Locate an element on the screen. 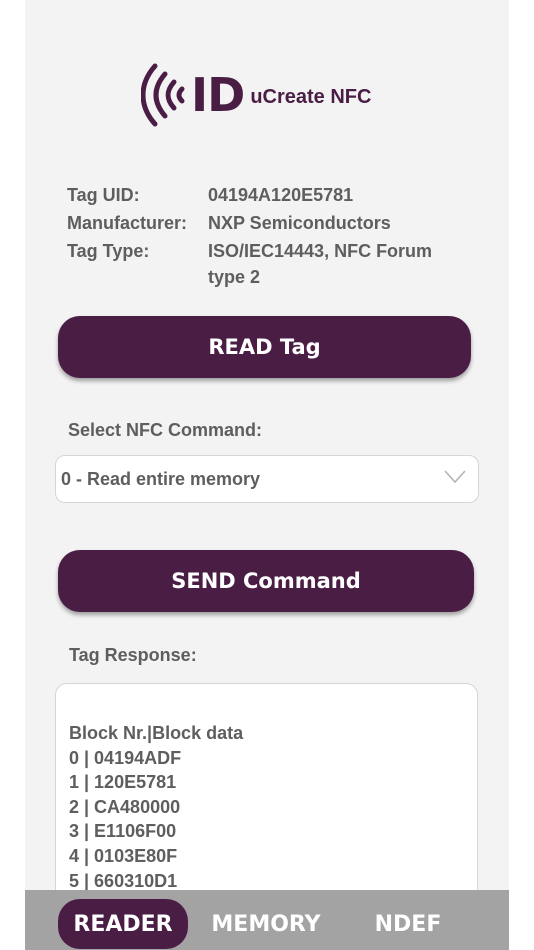  send-command-button: SEND Command is located at coordinates (266, 581).